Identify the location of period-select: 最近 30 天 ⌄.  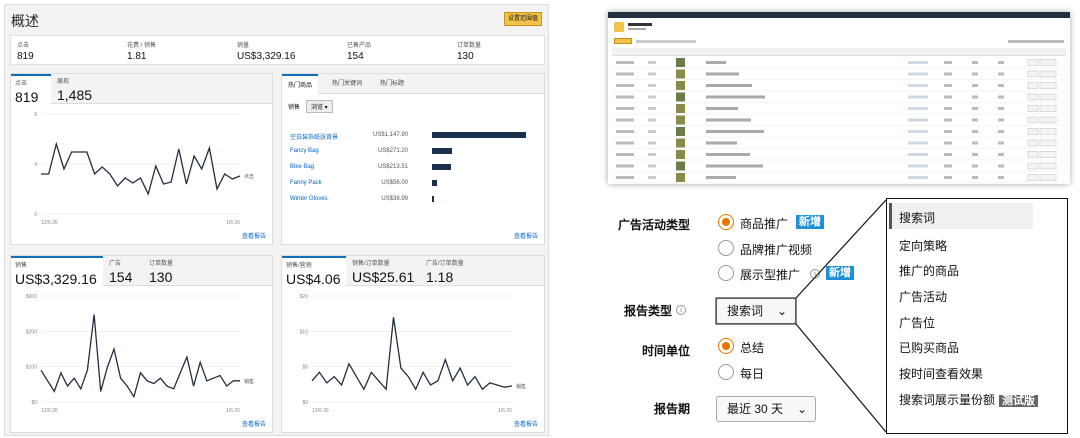
(766, 409).